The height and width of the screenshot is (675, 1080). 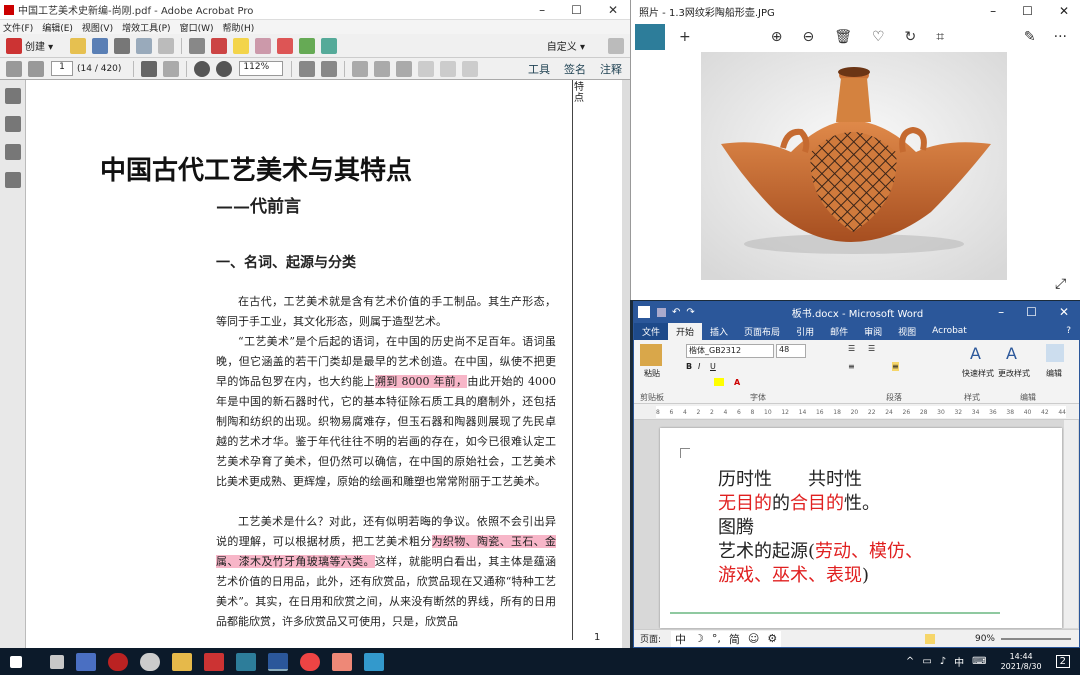 What do you see at coordinates (791, 351) in the screenshot?
I see `font-size-select: 48` at bounding box center [791, 351].